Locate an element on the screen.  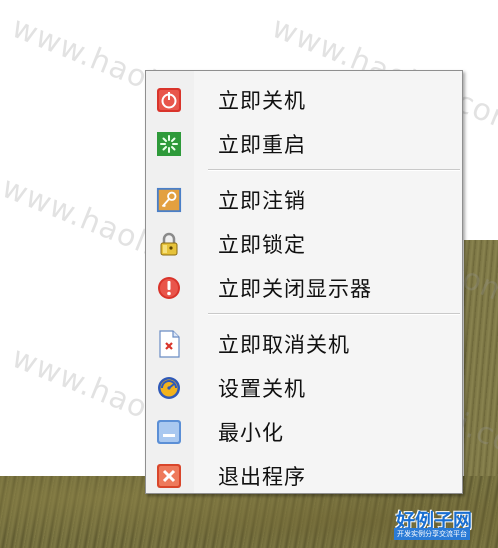
key-icon is located at coordinates (169, 200).